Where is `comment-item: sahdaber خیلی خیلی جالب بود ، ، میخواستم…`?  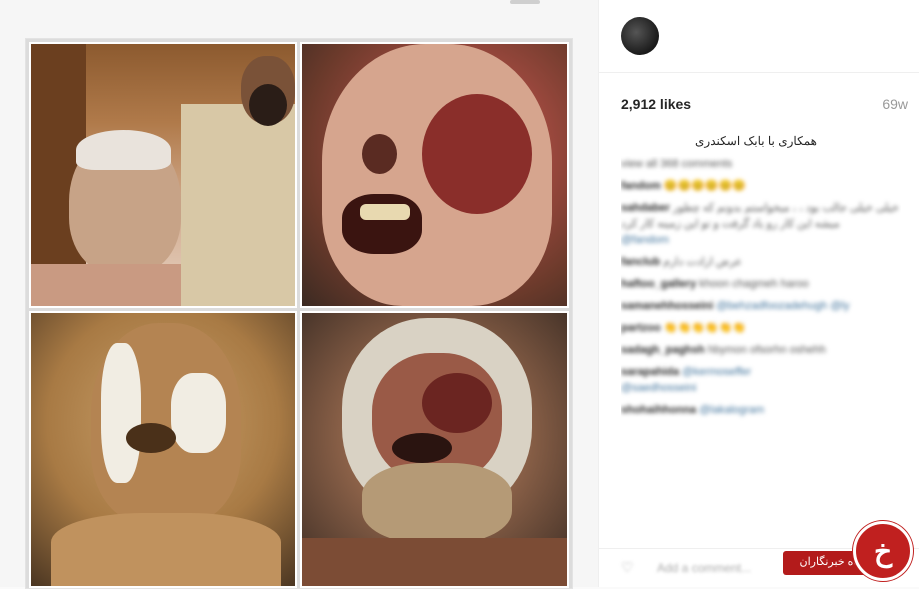 comment-item: sahdaber خیلی خیلی جالب بود ، ، میخواستم… is located at coordinates (761, 224).